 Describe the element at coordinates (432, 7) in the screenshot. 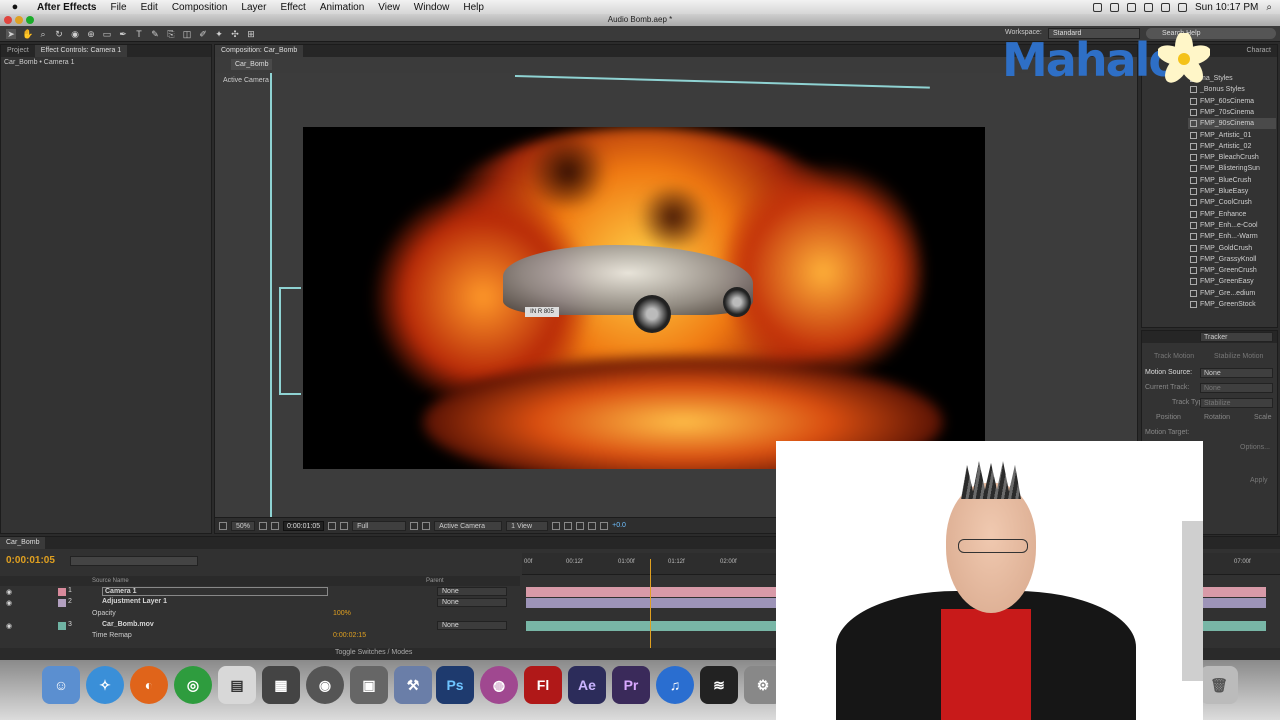

I see `menu-window: Window` at that location.